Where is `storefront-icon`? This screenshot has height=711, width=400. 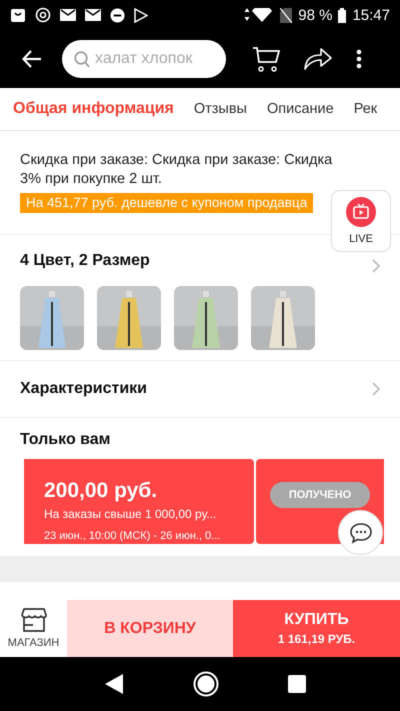
storefront-icon is located at coordinates (33, 620).